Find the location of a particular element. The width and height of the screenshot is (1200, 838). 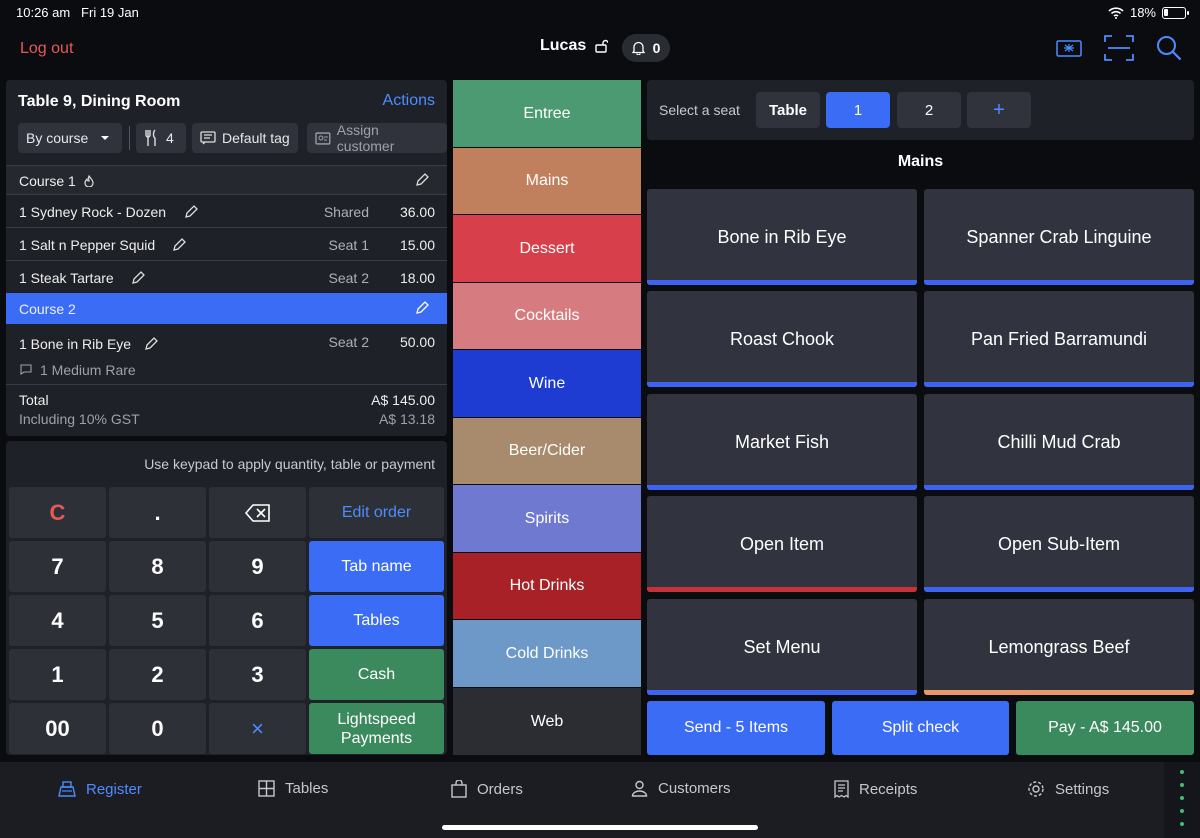

assign-customer-button: Assign customer is located at coordinates (377, 138).